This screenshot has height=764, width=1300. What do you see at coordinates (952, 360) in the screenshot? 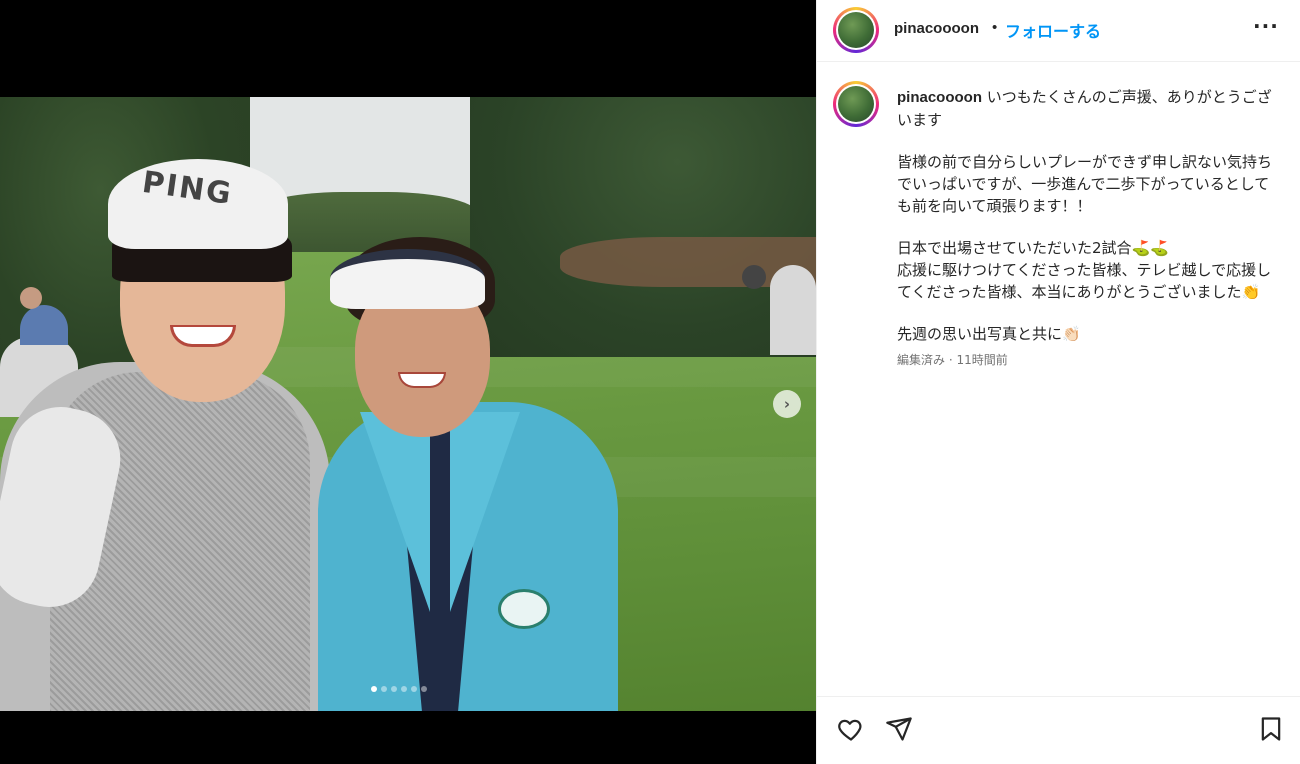
I see `edited-timestamp: 編集済み · 11時間前` at bounding box center [952, 360].